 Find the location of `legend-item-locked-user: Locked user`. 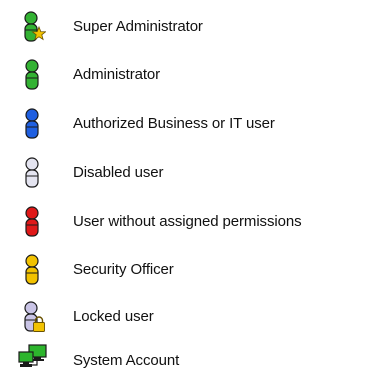

legend-item-locked-user: Locked user is located at coordinates (195, 318).